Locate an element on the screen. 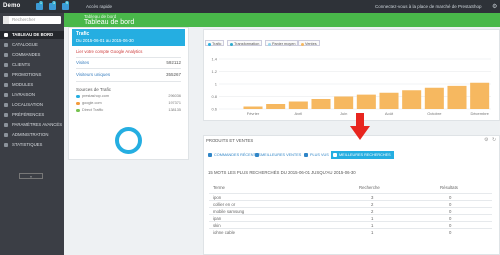 The image size is (500, 255). sidebar-item-orders: Commandes is located at coordinates (32, 55).